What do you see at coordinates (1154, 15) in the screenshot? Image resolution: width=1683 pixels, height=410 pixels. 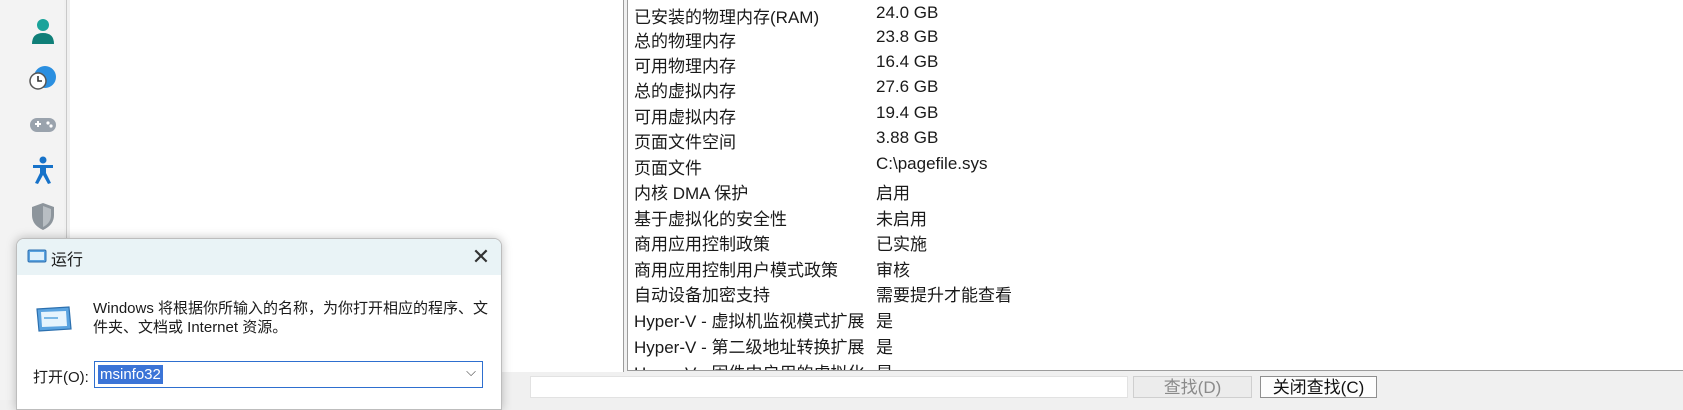 I see `detail-row: 已安装的物理内存(RAM) 24.0 GB` at bounding box center [1154, 15].